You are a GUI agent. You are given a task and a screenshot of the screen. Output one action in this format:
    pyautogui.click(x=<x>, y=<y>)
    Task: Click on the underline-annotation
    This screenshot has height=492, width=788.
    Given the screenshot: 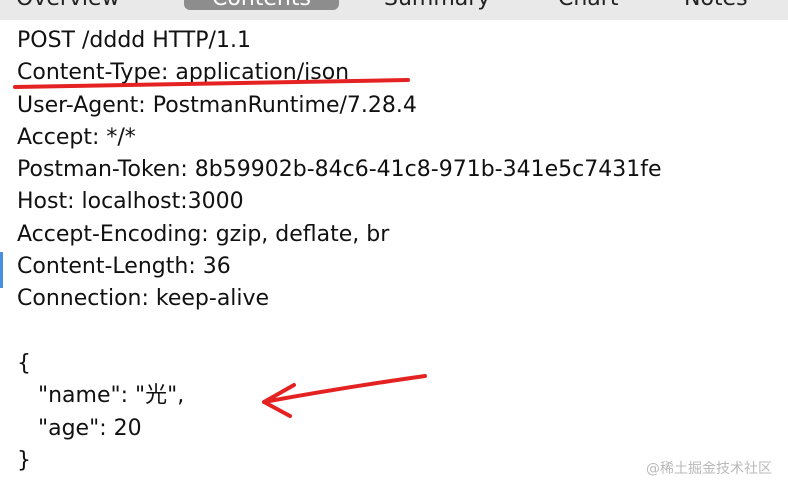 What is the action you would take?
    pyautogui.click(x=211, y=83)
    